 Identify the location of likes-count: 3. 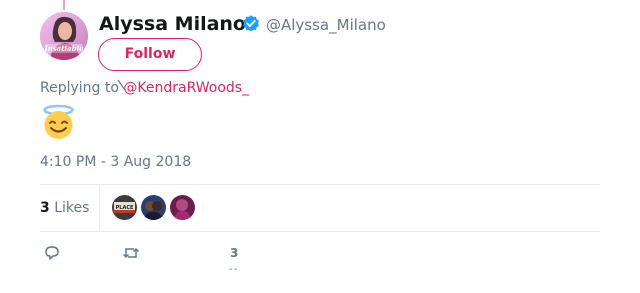
(45, 208).